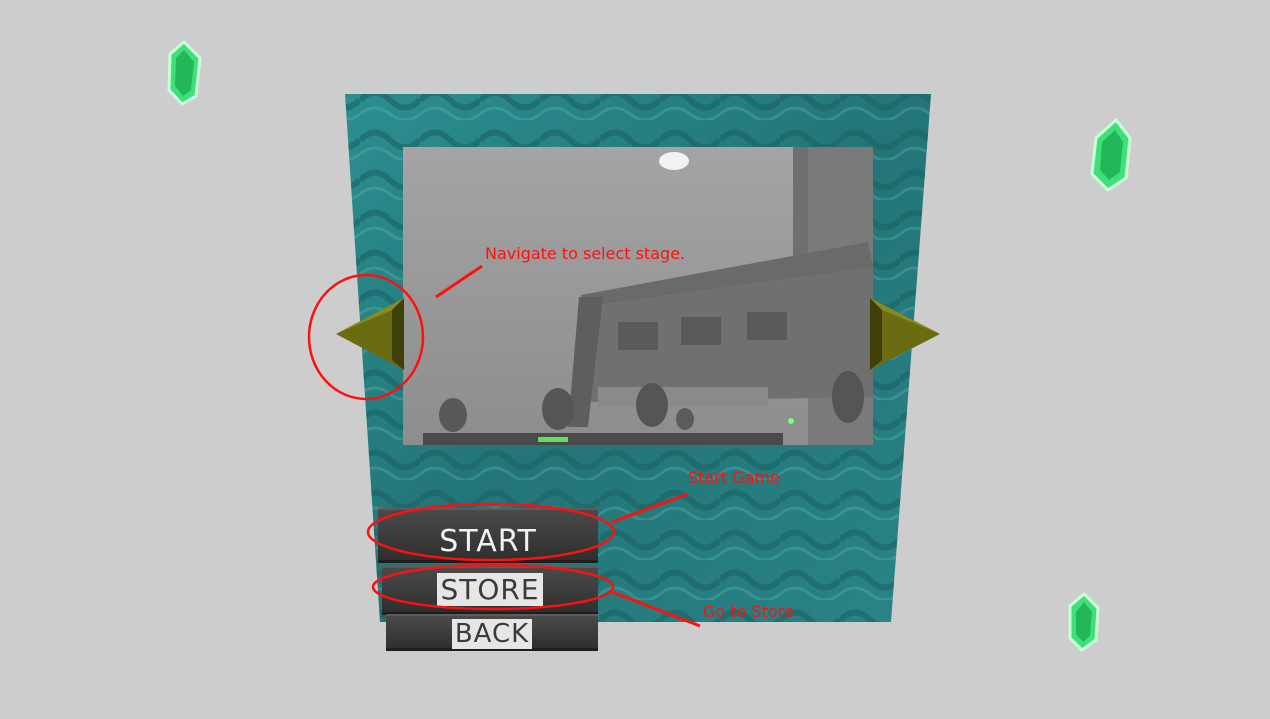  I want to click on back-button: BACK, so click(492, 631).